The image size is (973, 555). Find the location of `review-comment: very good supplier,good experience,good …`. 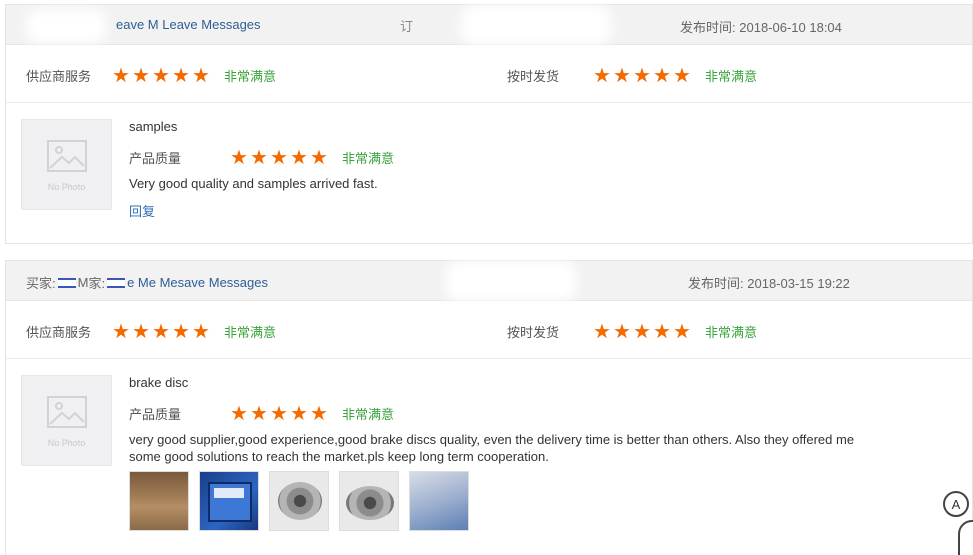

review-comment: very good supplier,good experience,good … is located at coordinates (492, 448).